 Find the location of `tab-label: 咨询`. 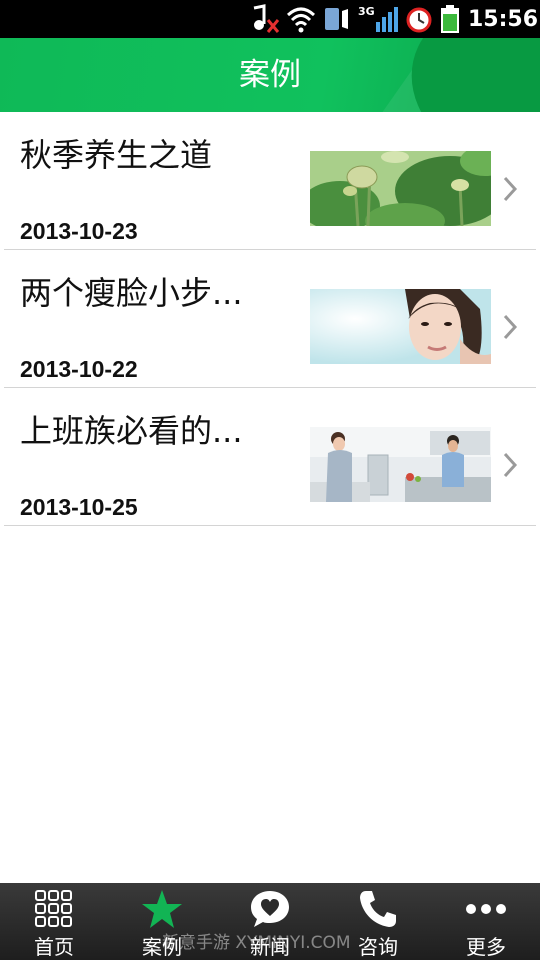

tab-label: 咨询 is located at coordinates (378, 947).